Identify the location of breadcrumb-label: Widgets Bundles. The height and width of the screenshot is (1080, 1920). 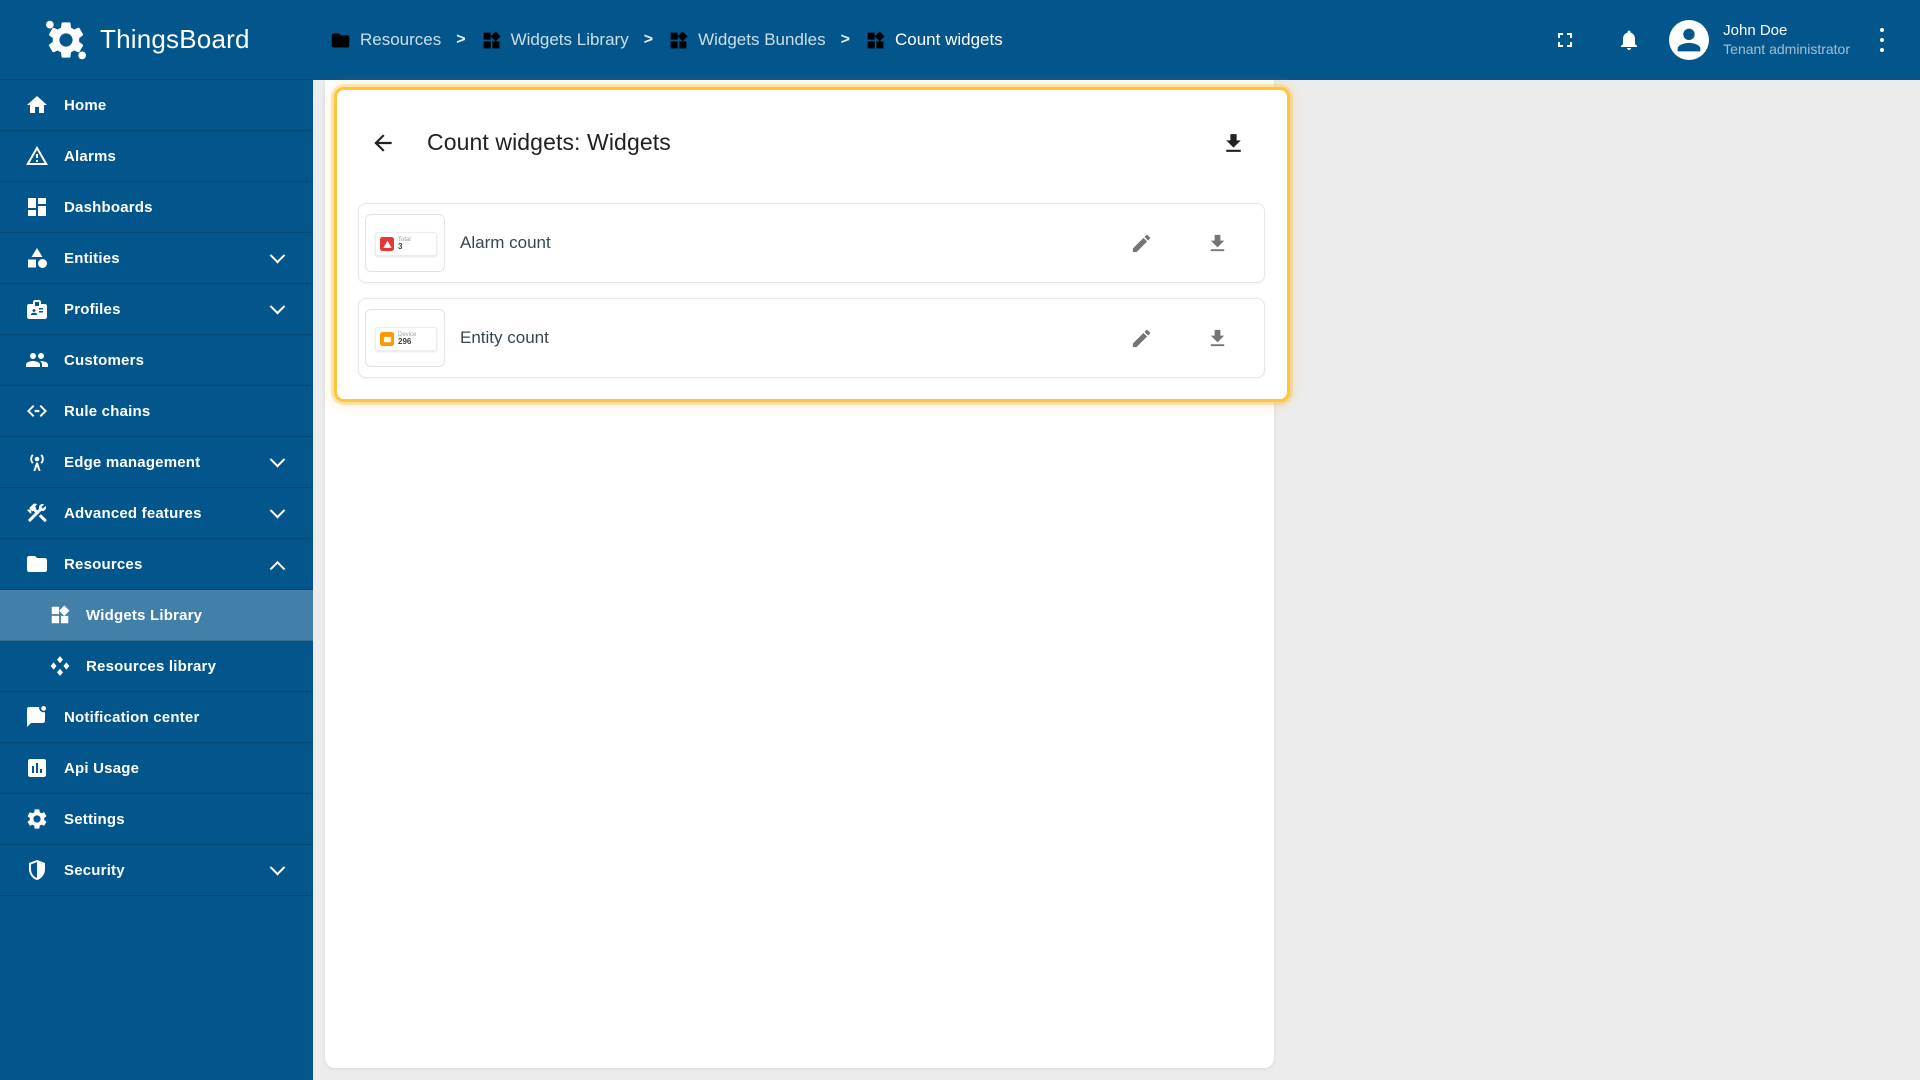
(762, 39).